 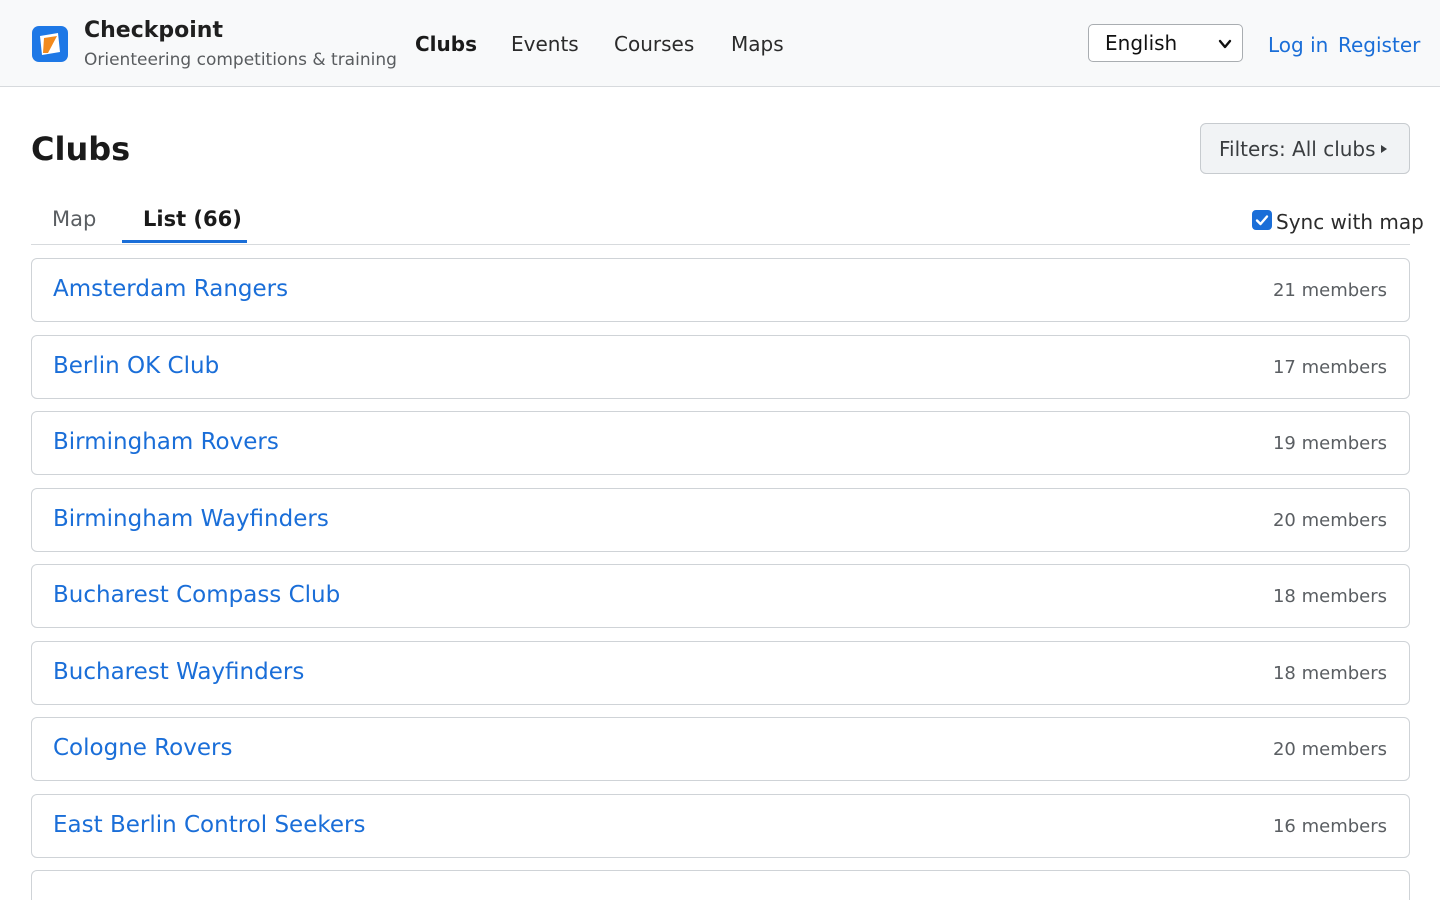 I want to click on language-selected-value: English, so click(x=1141, y=43).